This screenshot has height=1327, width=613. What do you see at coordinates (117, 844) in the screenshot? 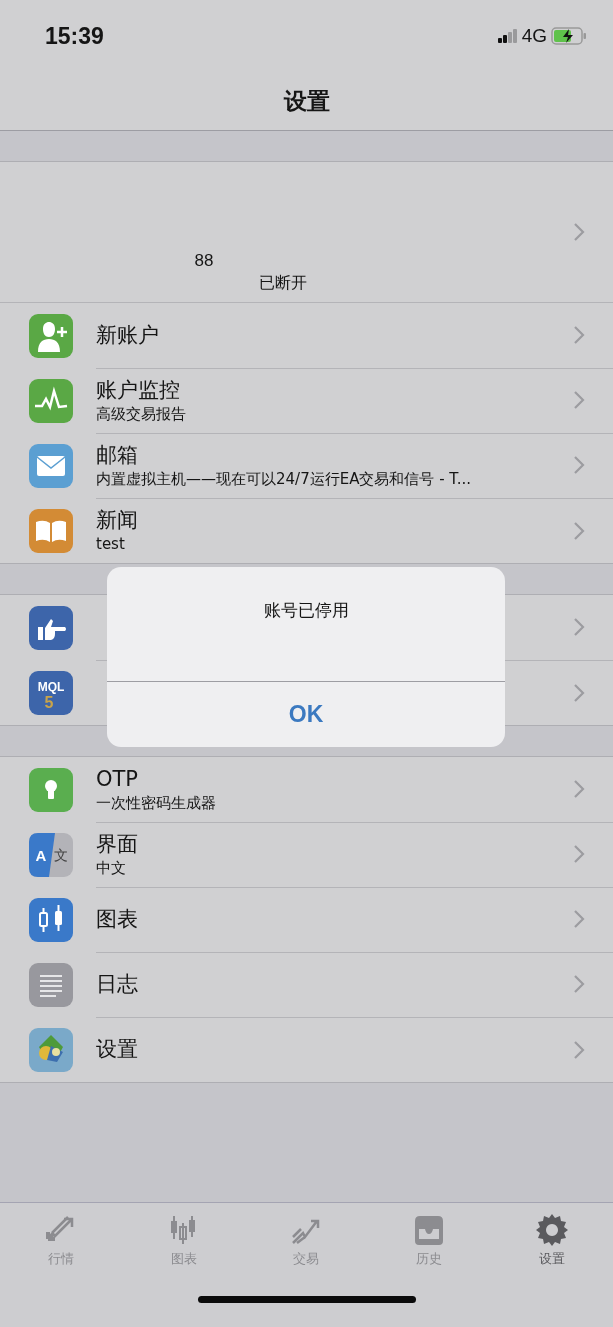
I see `row-title: 界面` at bounding box center [117, 844].